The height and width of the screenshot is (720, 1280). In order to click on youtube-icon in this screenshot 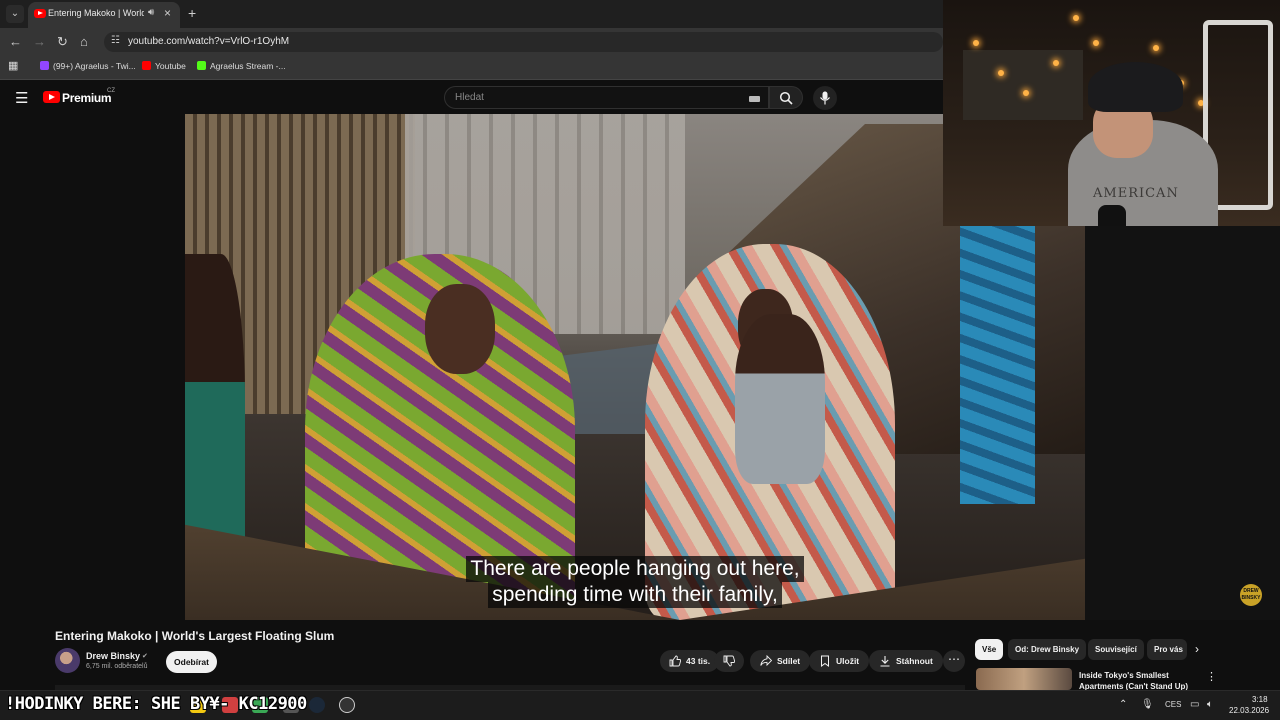, I will do `click(146, 65)`.